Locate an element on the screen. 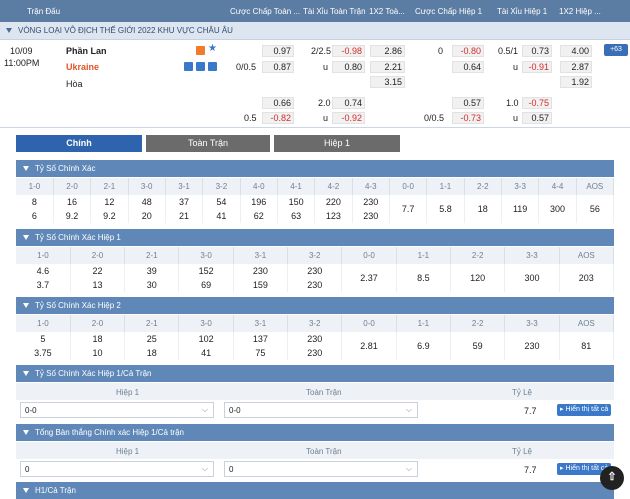  score-odds-cell: 150 is located at coordinates (296, 202).